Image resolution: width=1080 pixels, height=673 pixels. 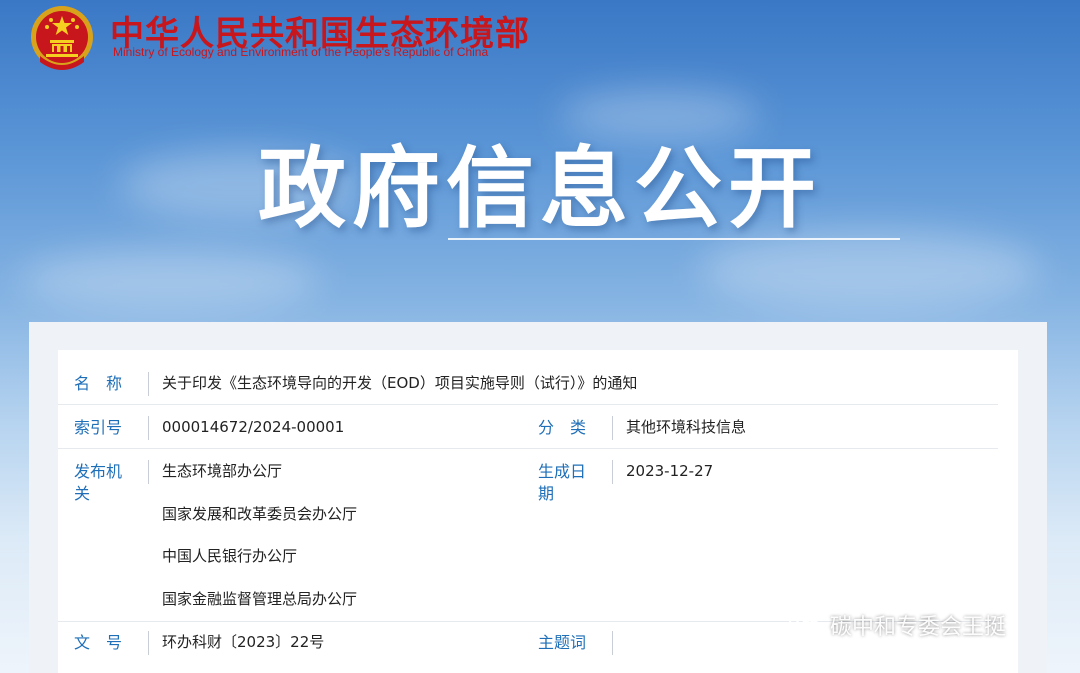 I want to click on document-title: 关于印发《生态环境导向的开发（EOD）项目实施导则（试行）》的通知, so click(x=400, y=383).